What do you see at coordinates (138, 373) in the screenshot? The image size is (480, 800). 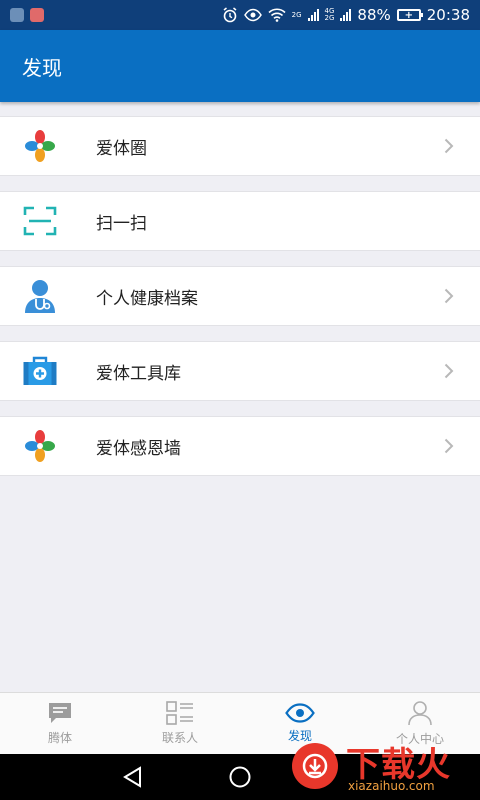 I see `menu-item-label: 爱体工具库` at bounding box center [138, 373].